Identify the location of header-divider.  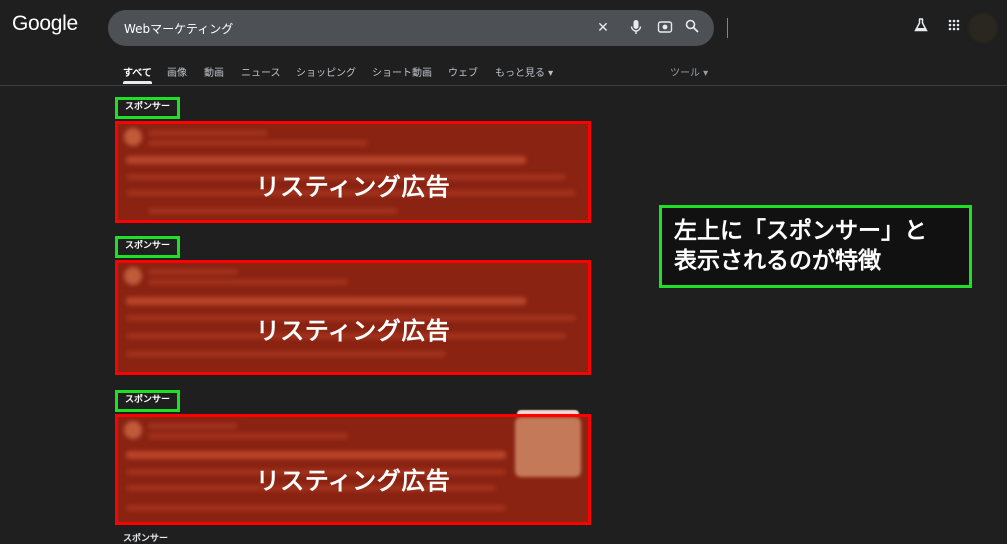
(503, 85).